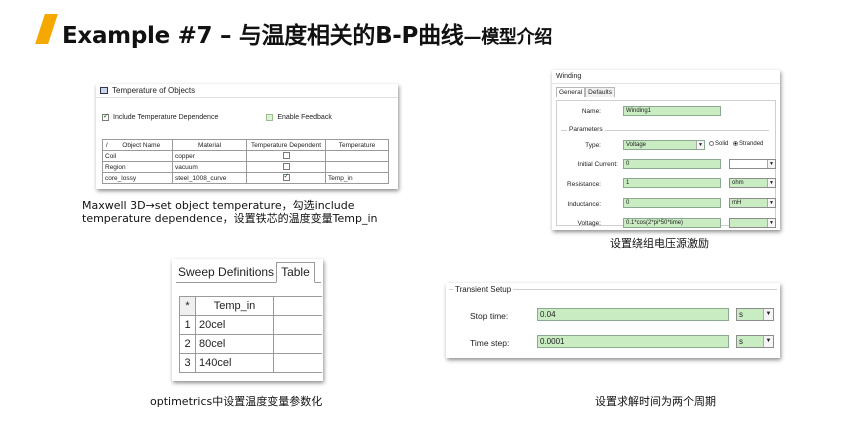 This screenshot has height=424, width=851. I want to click on table-row: 3 140cel, so click(250, 363).